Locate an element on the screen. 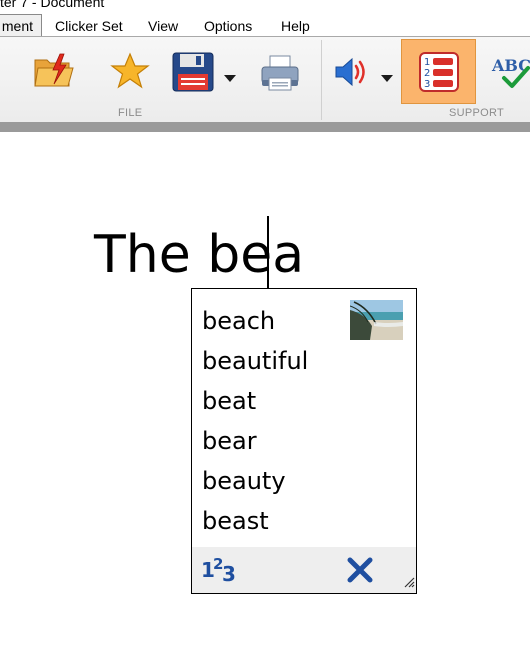 The height and width of the screenshot is (651, 530). document-text: The bea is located at coordinates (199, 255).